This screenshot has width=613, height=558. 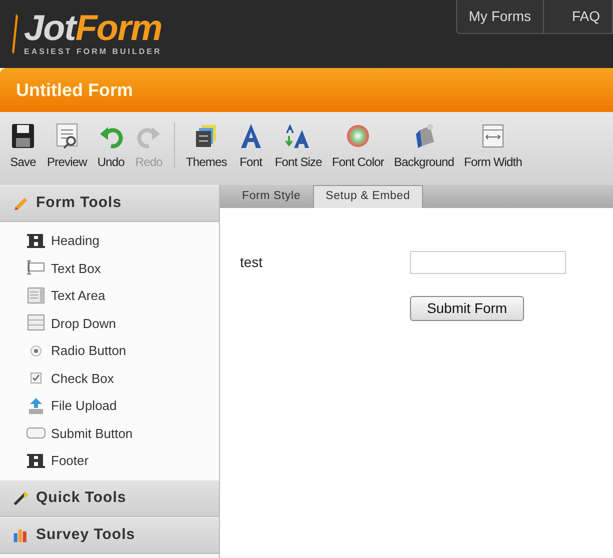 I want to click on toolbar-button: Themes, so click(x=206, y=146).